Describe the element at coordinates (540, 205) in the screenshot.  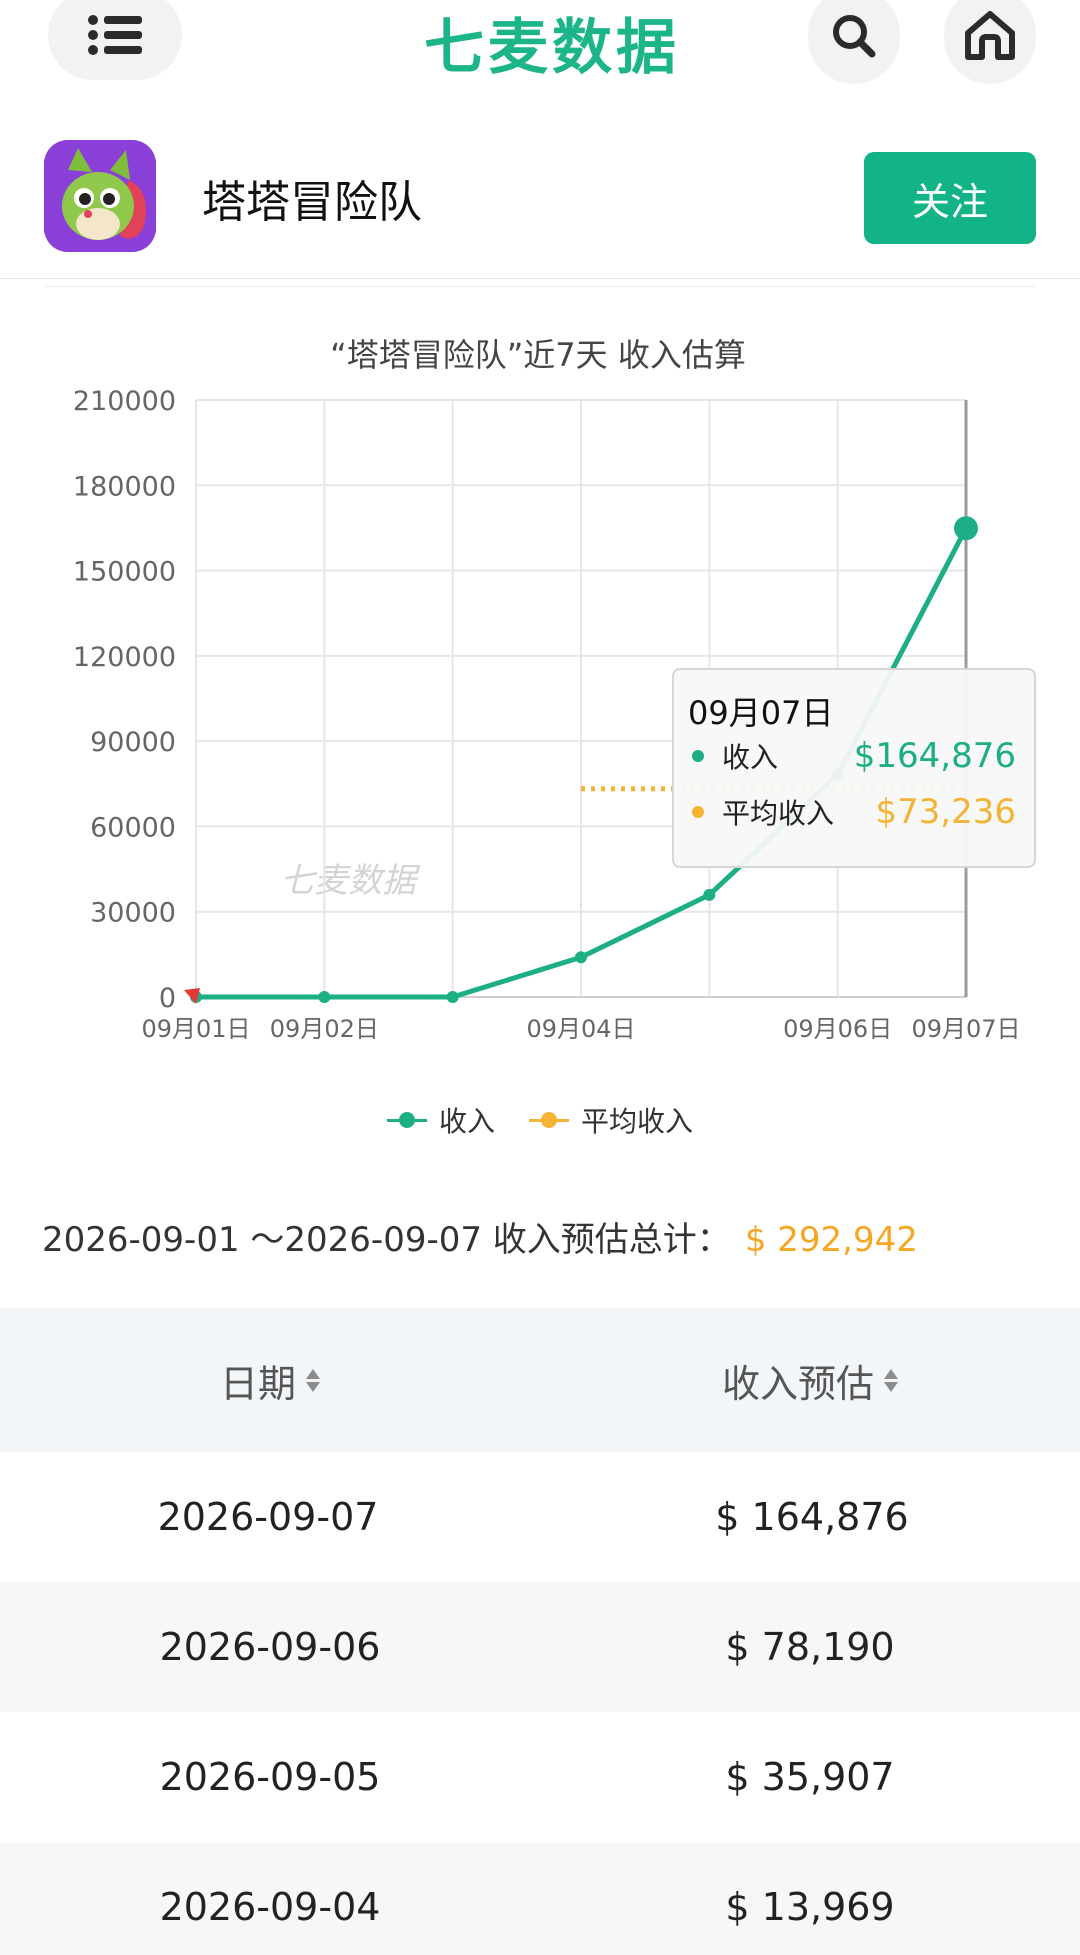
I see `app-header: 塔塔冒险队 关注` at that location.